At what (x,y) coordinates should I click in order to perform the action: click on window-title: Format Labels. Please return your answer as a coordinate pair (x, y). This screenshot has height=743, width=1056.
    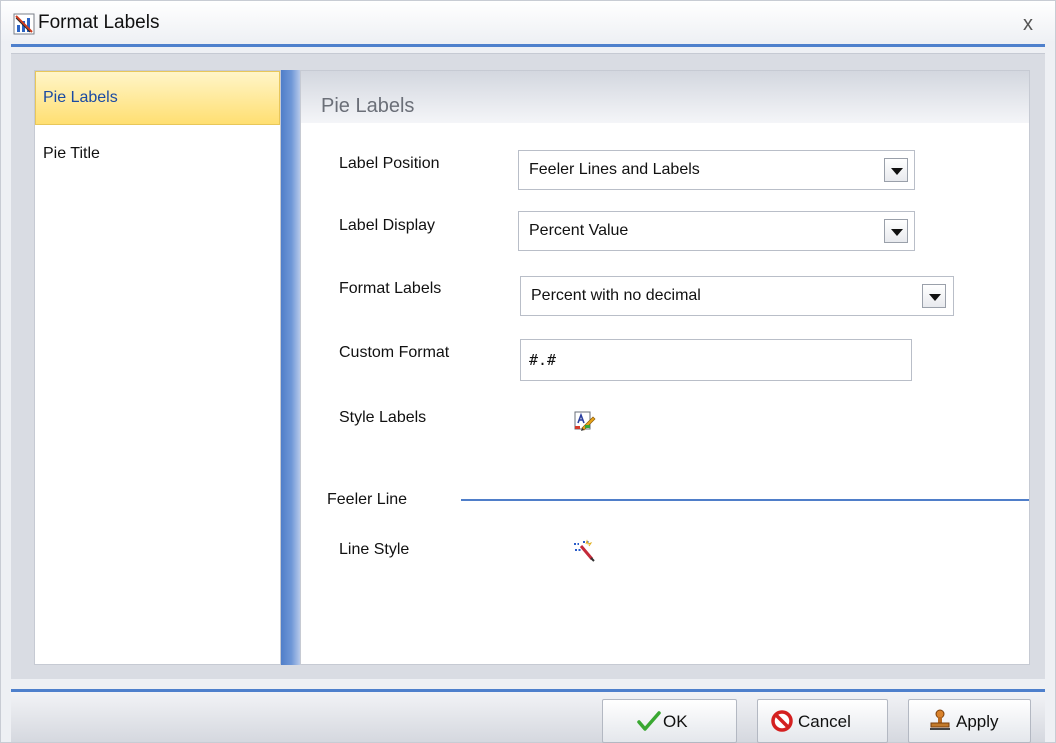
    Looking at the image, I should click on (99, 22).